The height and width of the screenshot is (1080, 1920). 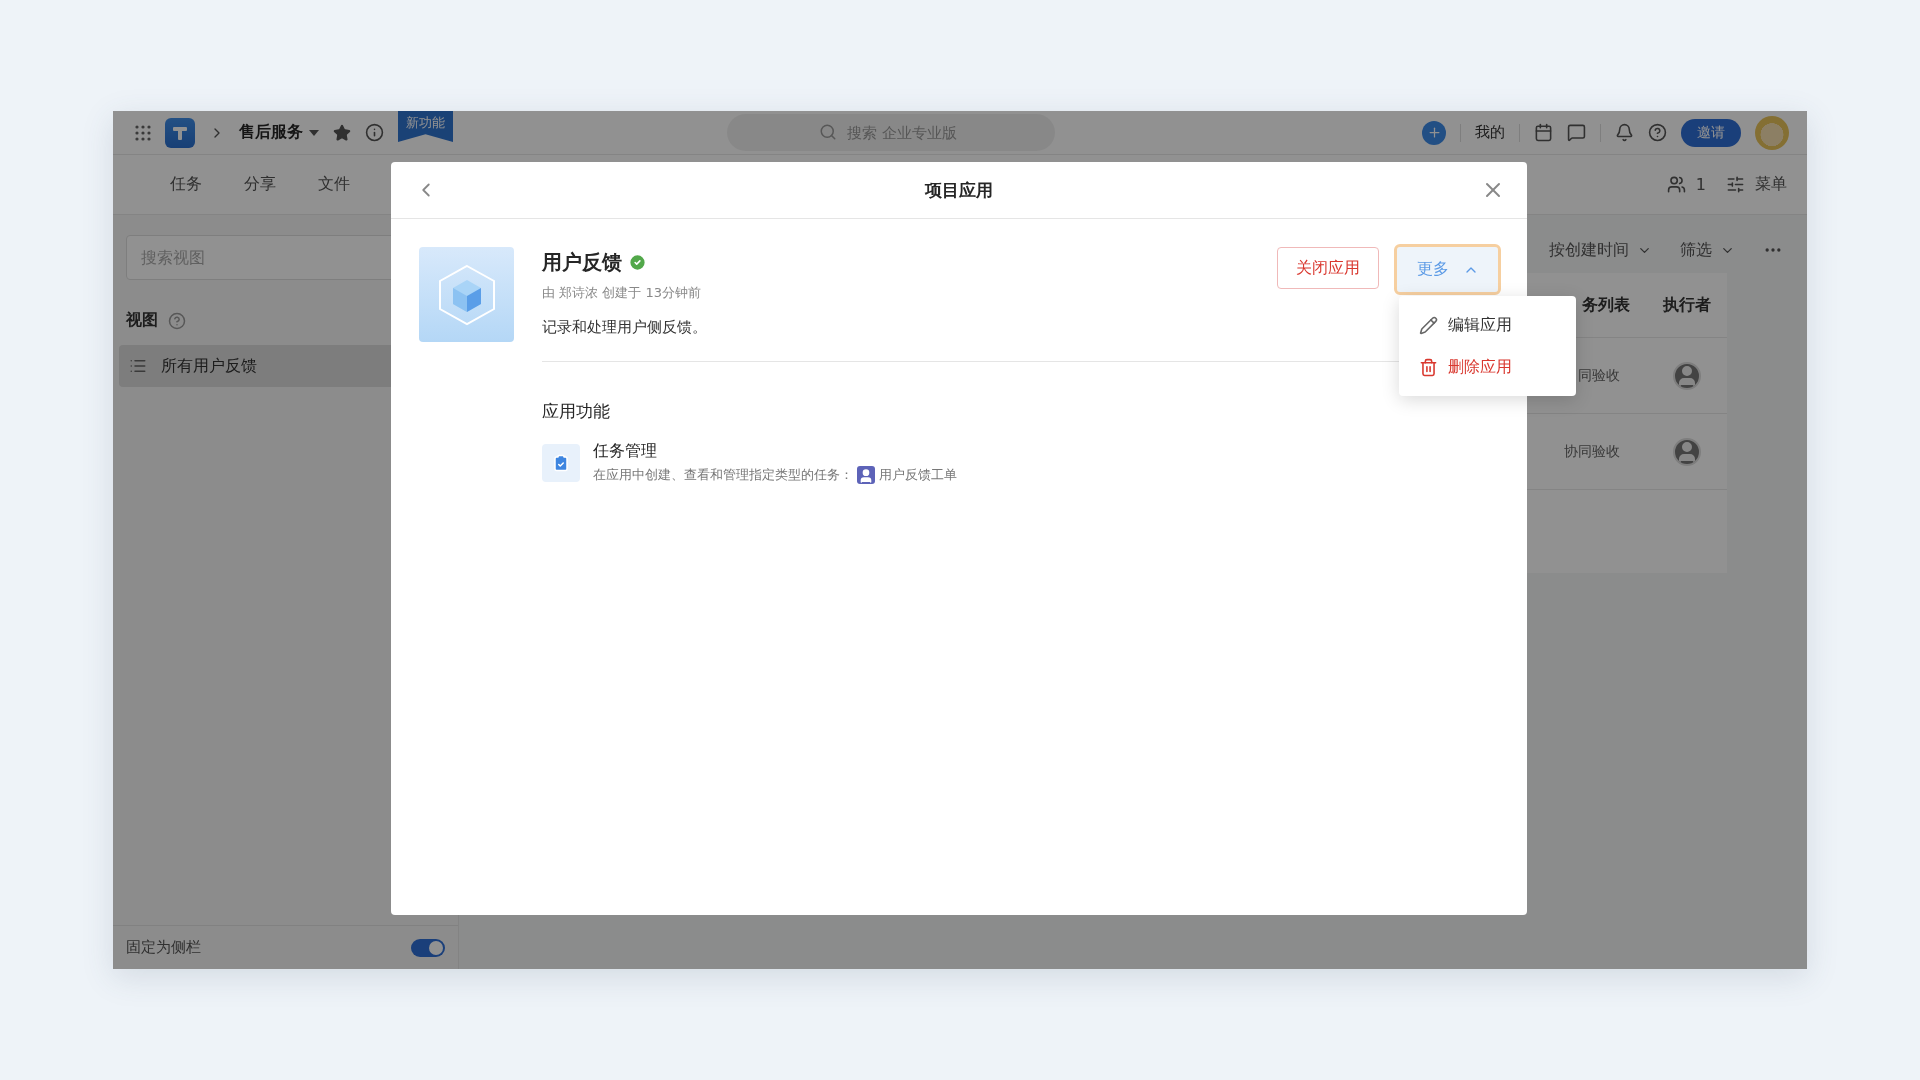 What do you see at coordinates (466, 294) in the screenshot?
I see `cube-icon` at bounding box center [466, 294].